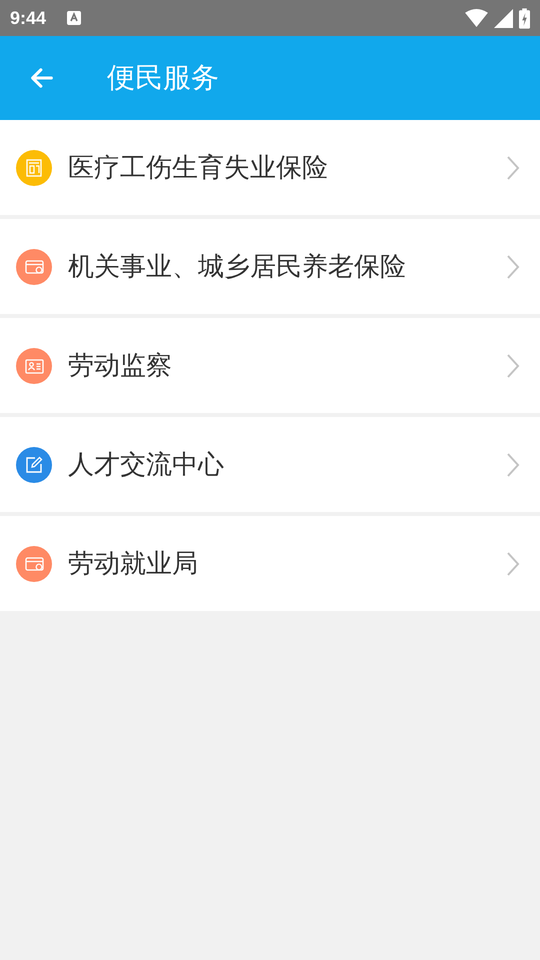 The height and width of the screenshot is (960, 540). What do you see at coordinates (120, 366) in the screenshot?
I see `item-label: 劳动监察` at bounding box center [120, 366].